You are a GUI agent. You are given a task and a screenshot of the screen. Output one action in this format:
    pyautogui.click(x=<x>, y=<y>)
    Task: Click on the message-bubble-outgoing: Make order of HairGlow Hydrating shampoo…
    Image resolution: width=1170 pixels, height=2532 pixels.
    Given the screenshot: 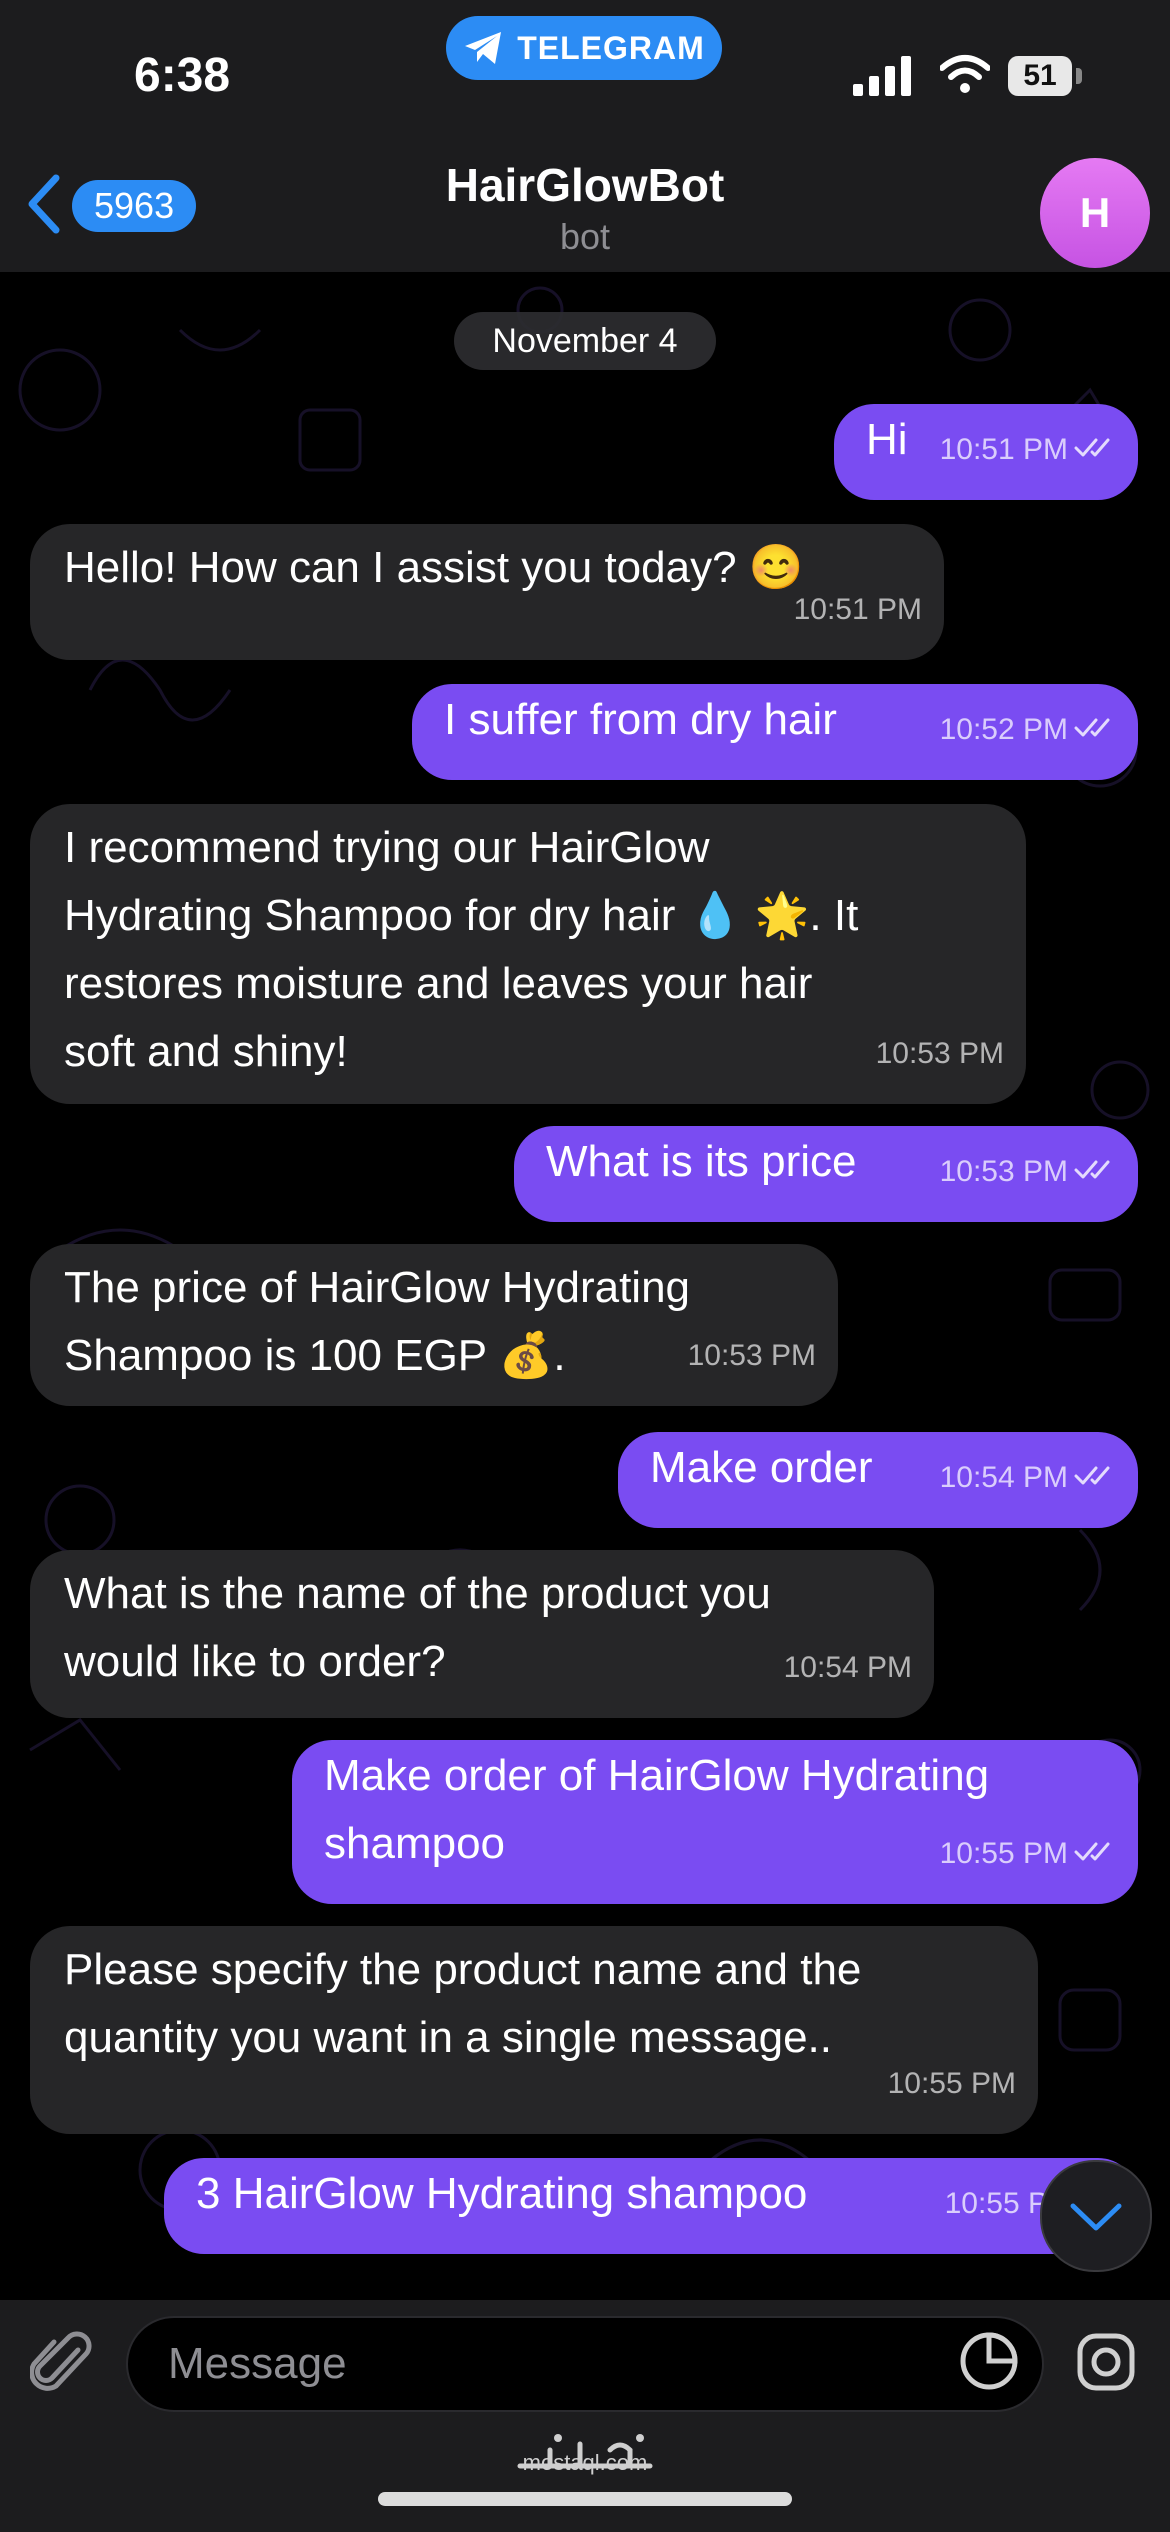 What is the action you would take?
    pyautogui.click(x=715, y=1822)
    